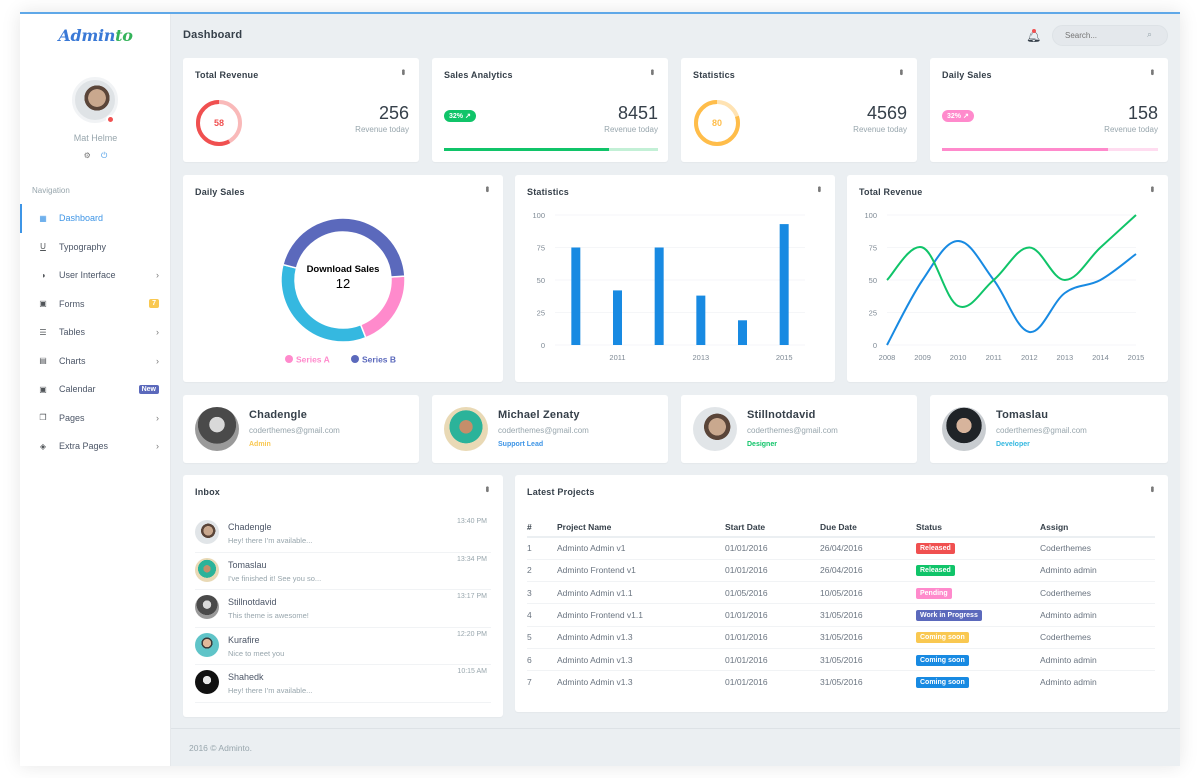  What do you see at coordinates (95, 361) in the screenshot?
I see `sidebar-item-charts: ▤ Charts ›` at bounding box center [95, 361].